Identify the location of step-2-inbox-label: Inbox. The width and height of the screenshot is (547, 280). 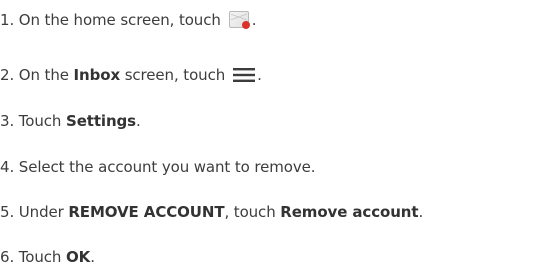
(97, 75).